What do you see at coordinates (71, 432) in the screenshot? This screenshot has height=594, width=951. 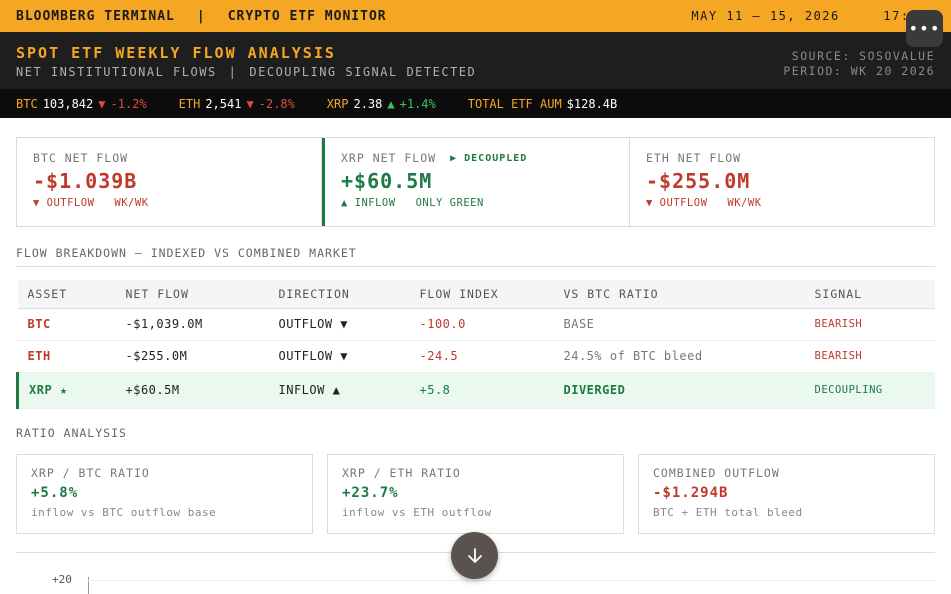 I see `ratio-section-title: RATIO ANALYSIS` at bounding box center [71, 432].